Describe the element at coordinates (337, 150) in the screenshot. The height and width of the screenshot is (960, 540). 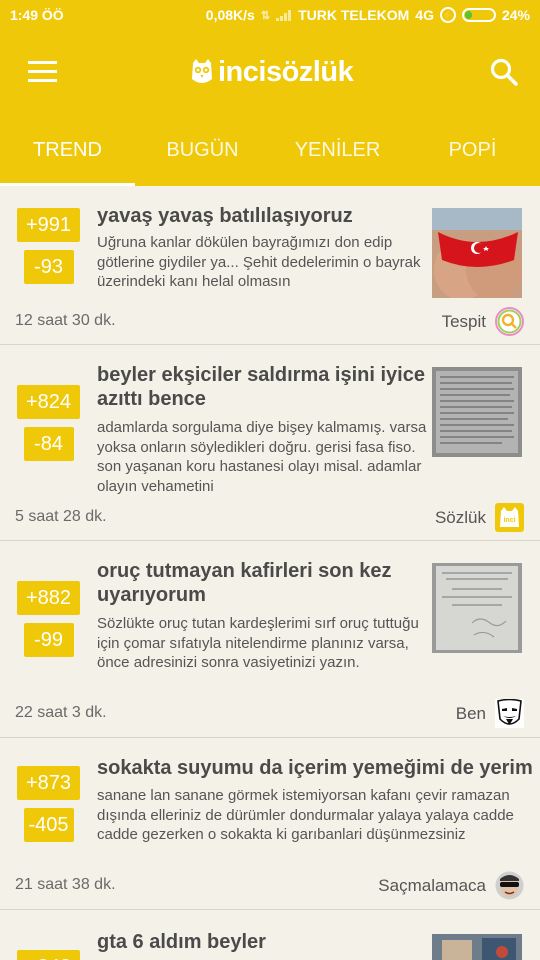
I see `tab-yeniler: YENİLER` at that location.